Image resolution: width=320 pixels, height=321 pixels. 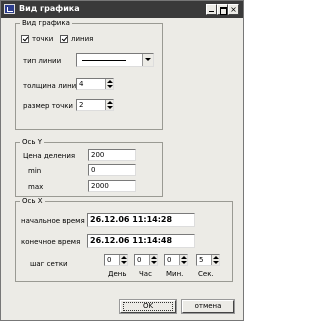 I want to click on chevron-down-icon, so click(x=147, y=60).